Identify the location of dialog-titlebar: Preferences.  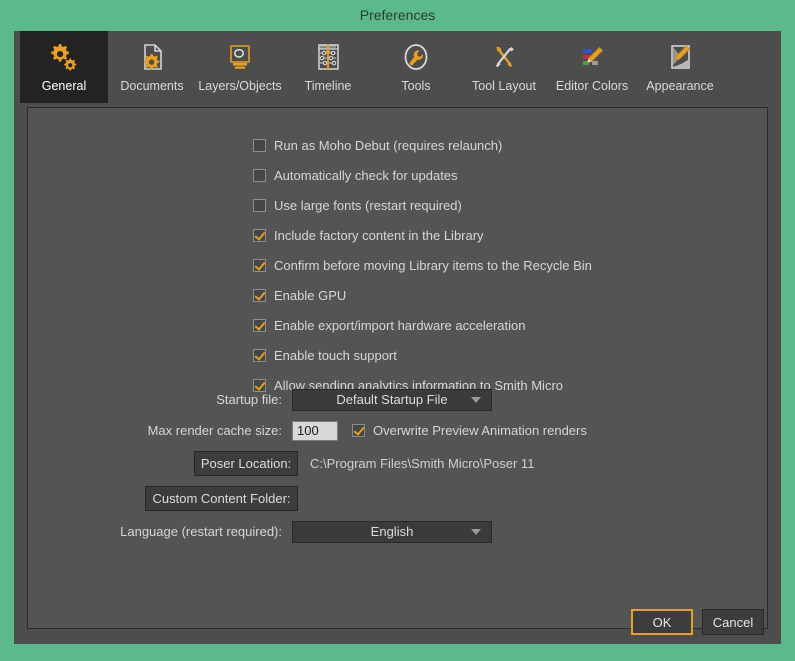
(397, 15).